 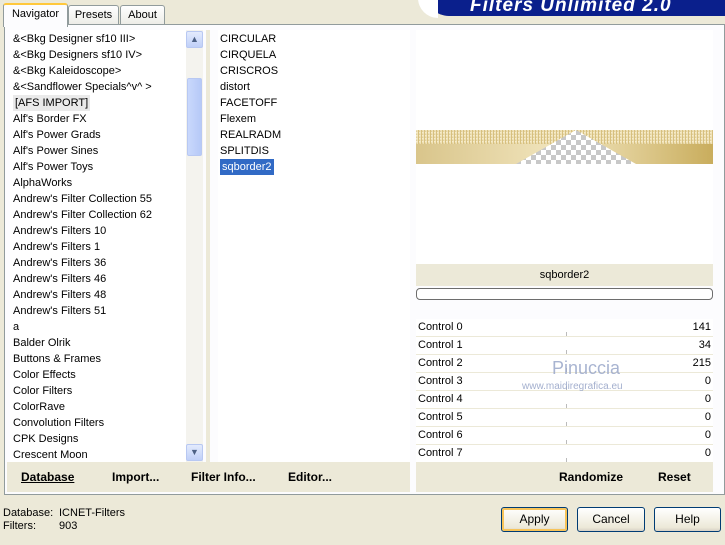 I want to click on scroll-thumb, so click(x=194, y=117).